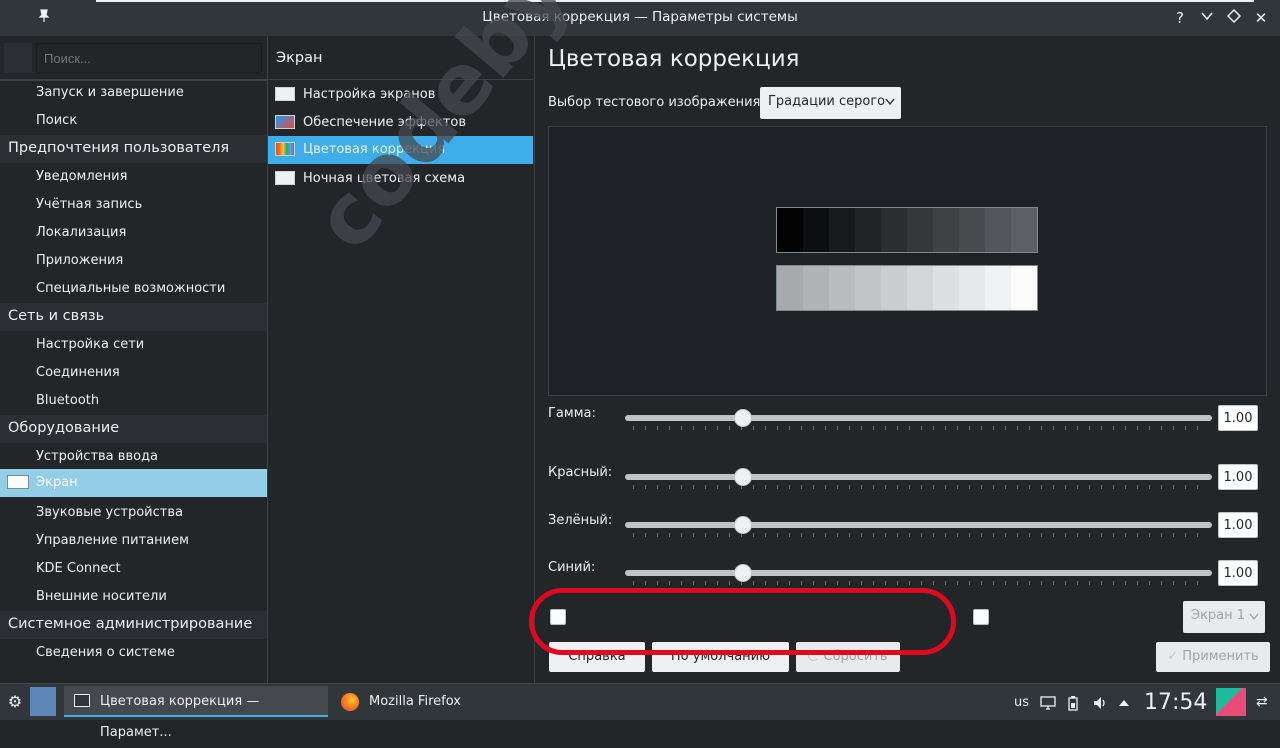 The width and height of the screenshot is (1280, 748). What do you see at coordinates (133, 261) in the screenshot?
I see `sidebar-item-applications: Приложения` at bounding box center [133, 261].